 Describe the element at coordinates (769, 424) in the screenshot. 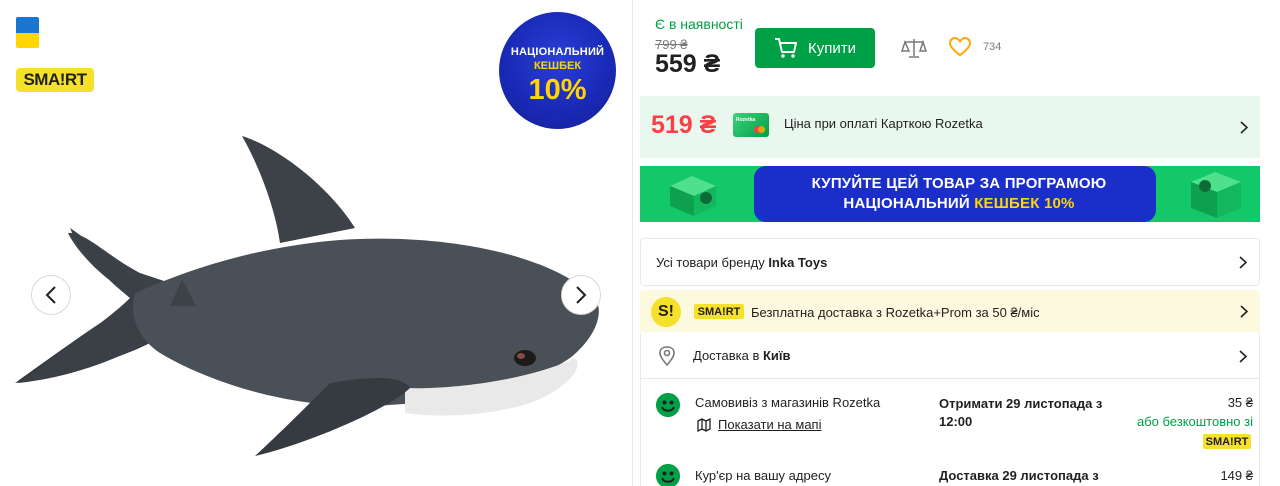

I see `show-on-map-link: Показати на мапі` at that location.